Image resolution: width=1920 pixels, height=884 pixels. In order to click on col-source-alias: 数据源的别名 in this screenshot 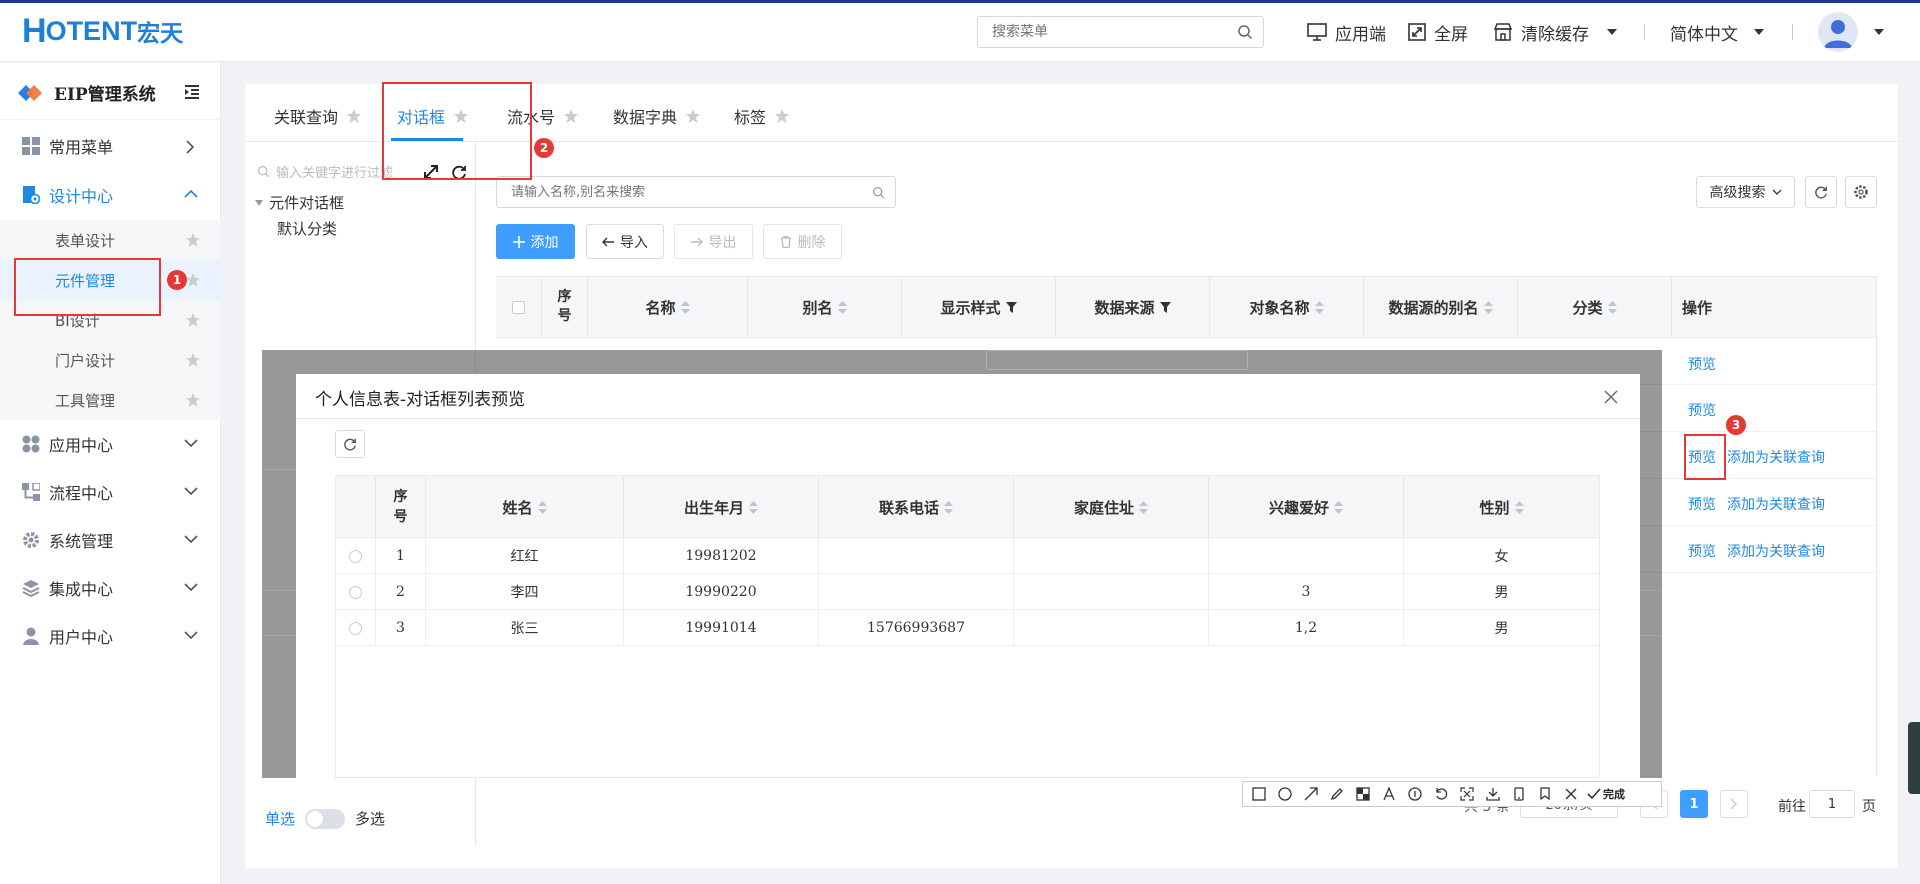, I will do `click(1441, 307)`.